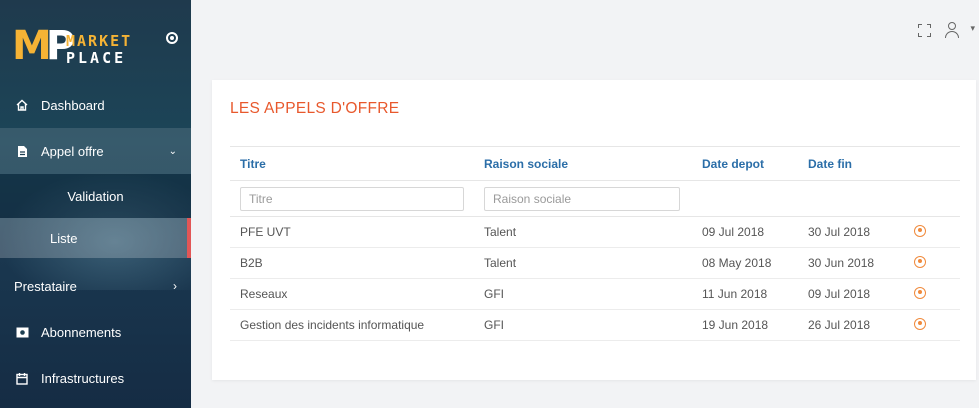 This screenshot has width=979, height=408. I want to click on page-title: LES APPELS D'OFFRE, so click(315, 108).